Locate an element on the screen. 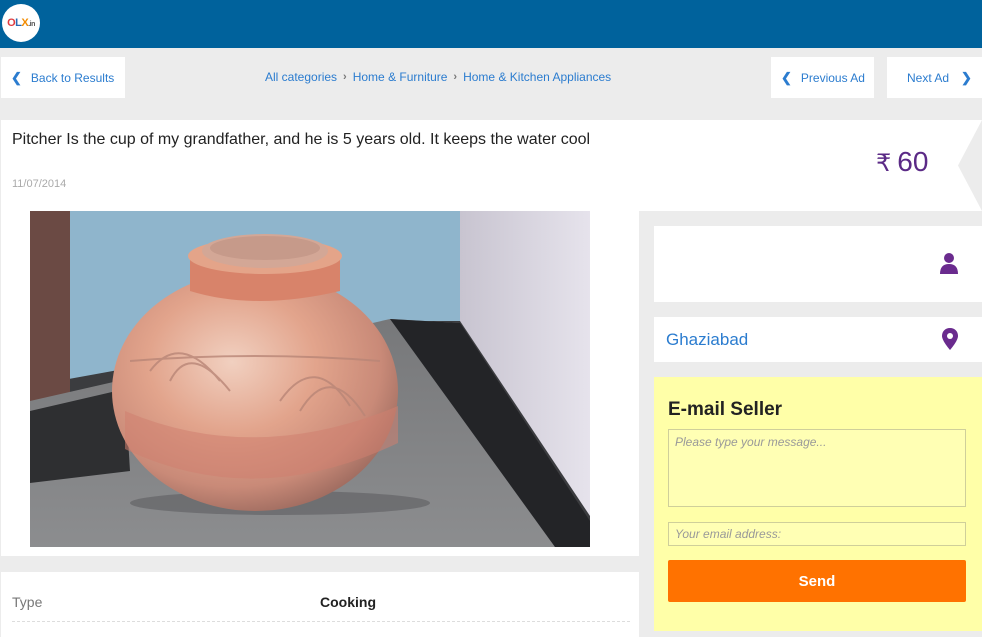 Image resolution: width=982 pixels, height=637 pixels. email-seller-title: E-mail Seller is located at coordinates (725, 409).